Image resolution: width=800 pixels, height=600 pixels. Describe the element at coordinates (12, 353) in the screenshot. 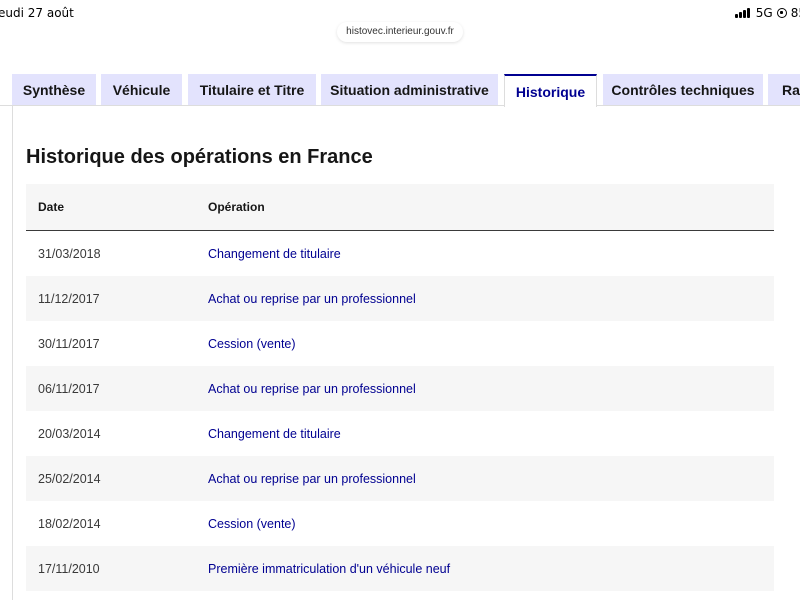

I see `panel-border-left` at that location.